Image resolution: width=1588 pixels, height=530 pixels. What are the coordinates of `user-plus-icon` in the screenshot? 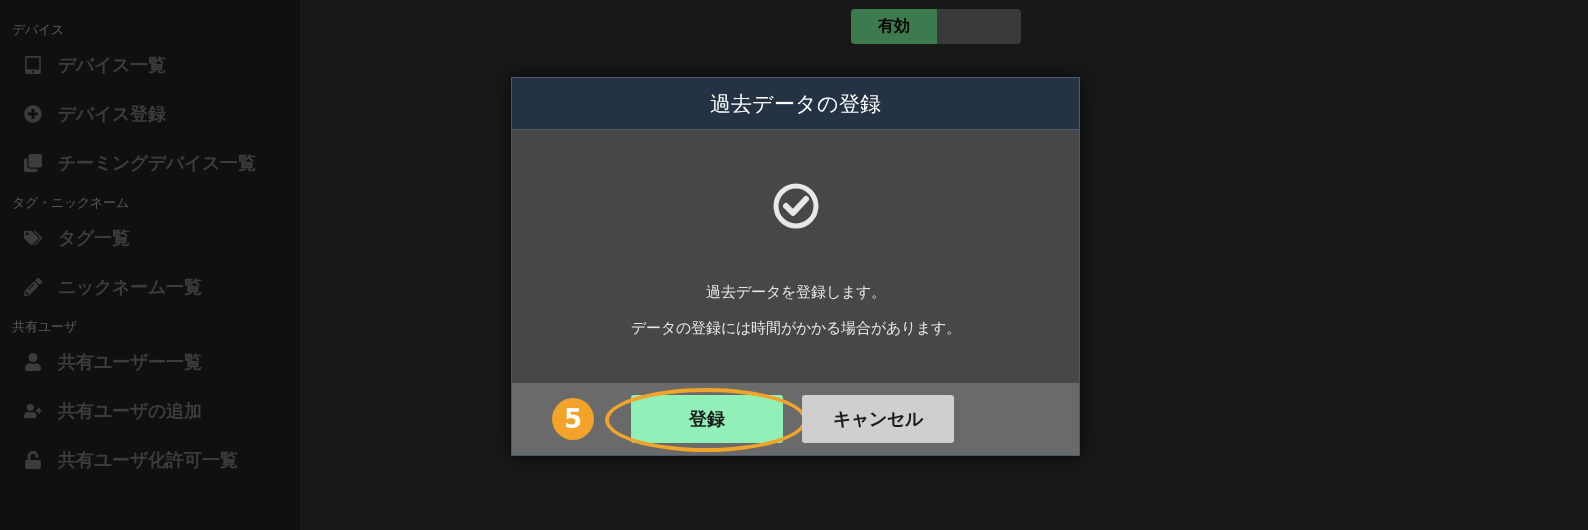 It's located at (33, 410).